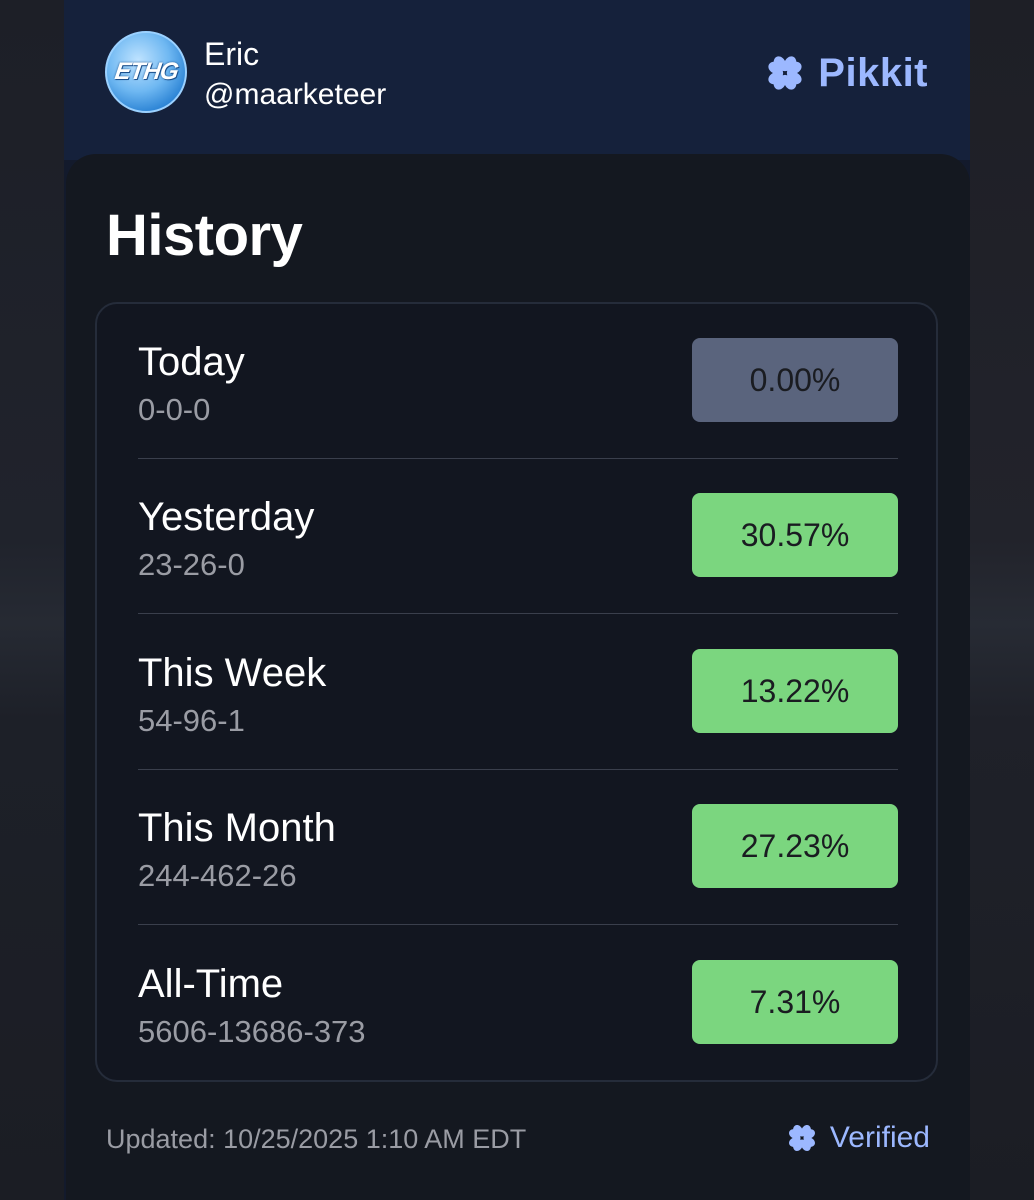 This screenshot has width=1034, height=1200. What do you see at coordinates (879, 1137) in the screenshot?
I see `verified-label: Verified` at bounding box center [879, 1137].